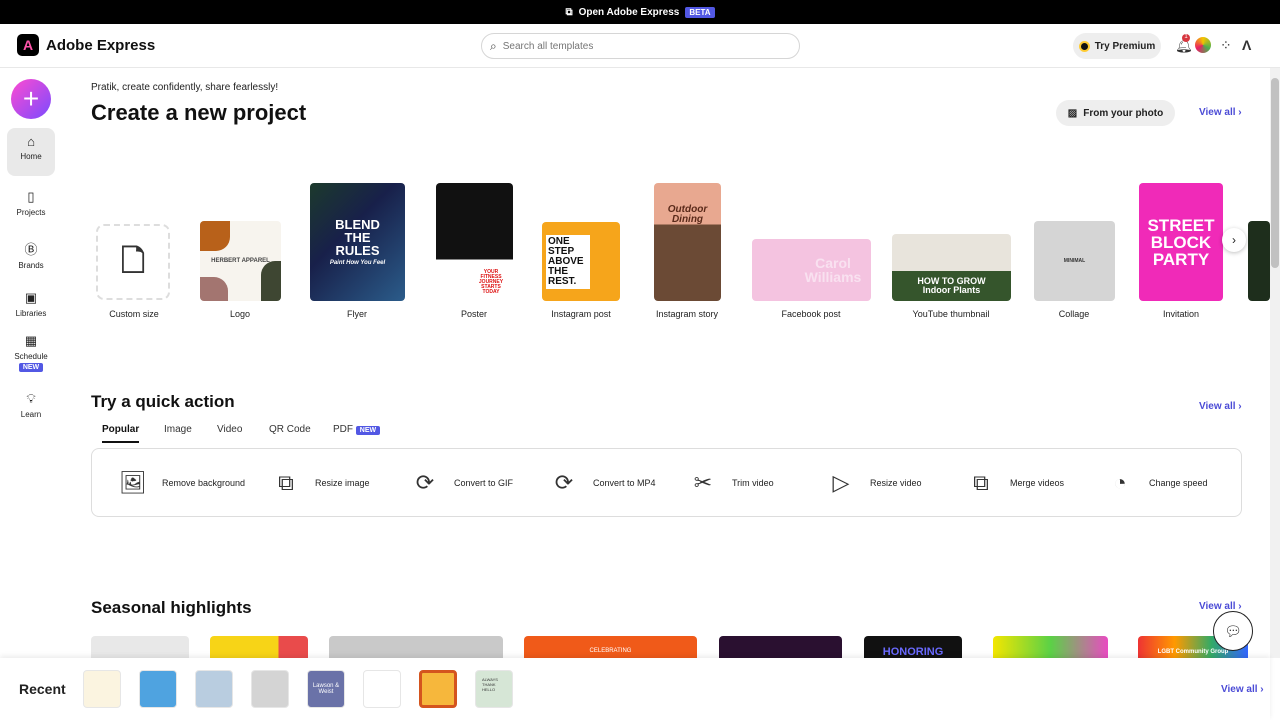  I want to click on chat-button: 💬︎, so click(1233, 631).